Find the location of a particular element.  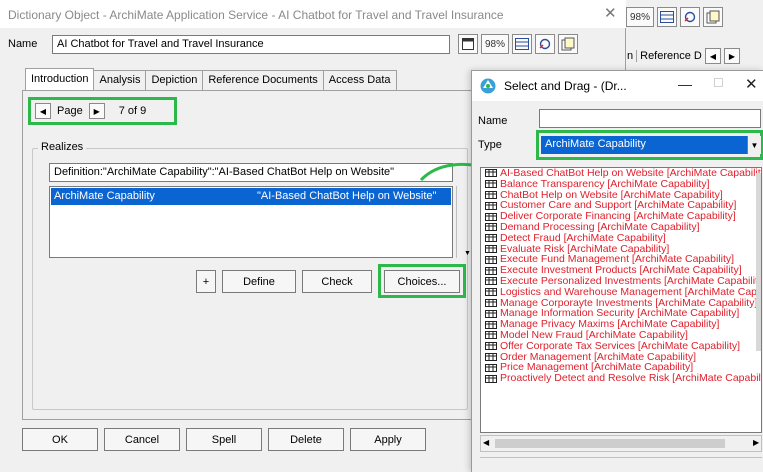

tab-analysis: Analysis is located at coordinates (120, 80).